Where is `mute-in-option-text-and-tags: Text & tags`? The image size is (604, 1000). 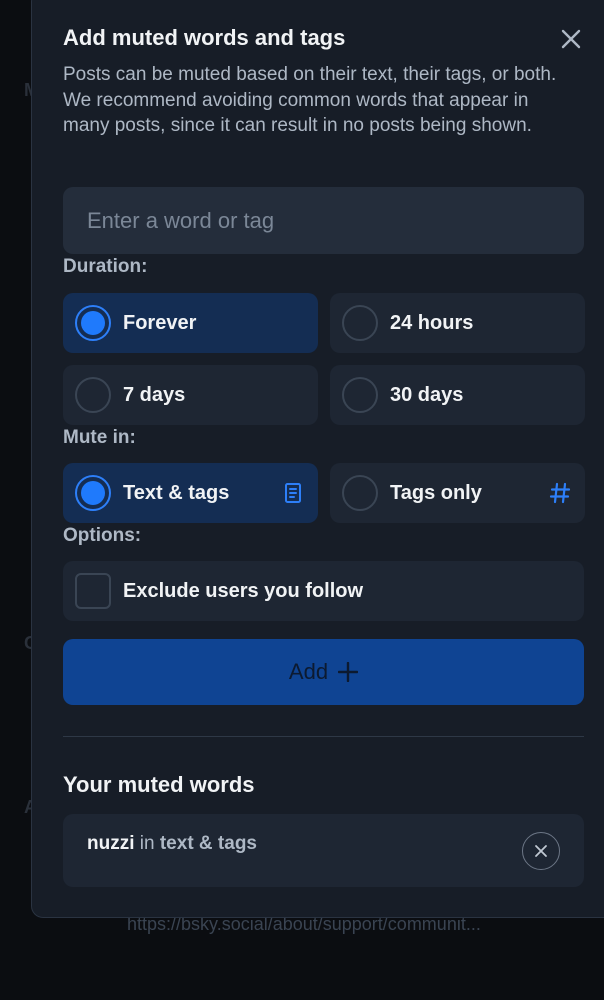
mute-in-option-text-and-tags: Text & tags is located at coordinates (190, 493).